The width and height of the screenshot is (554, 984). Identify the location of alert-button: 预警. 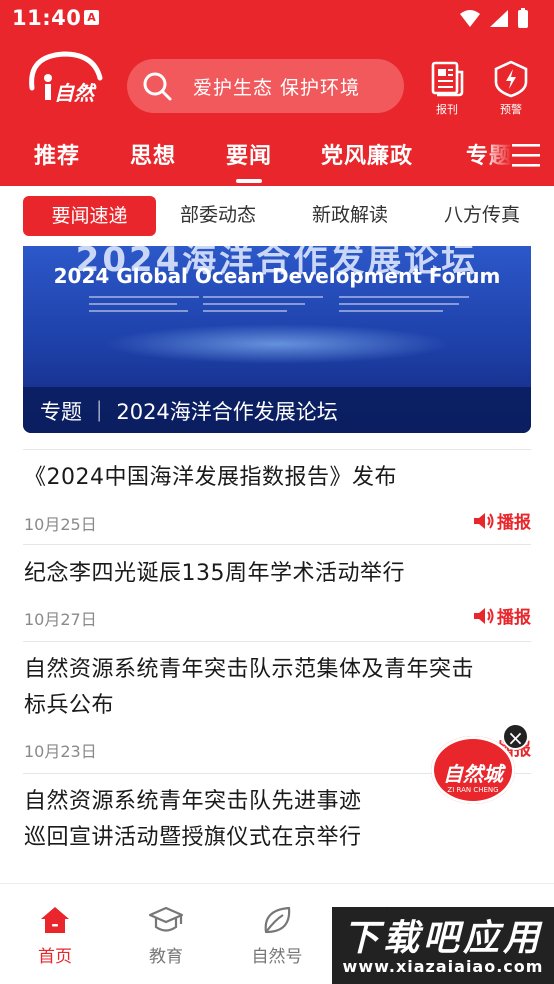
(511, 91).